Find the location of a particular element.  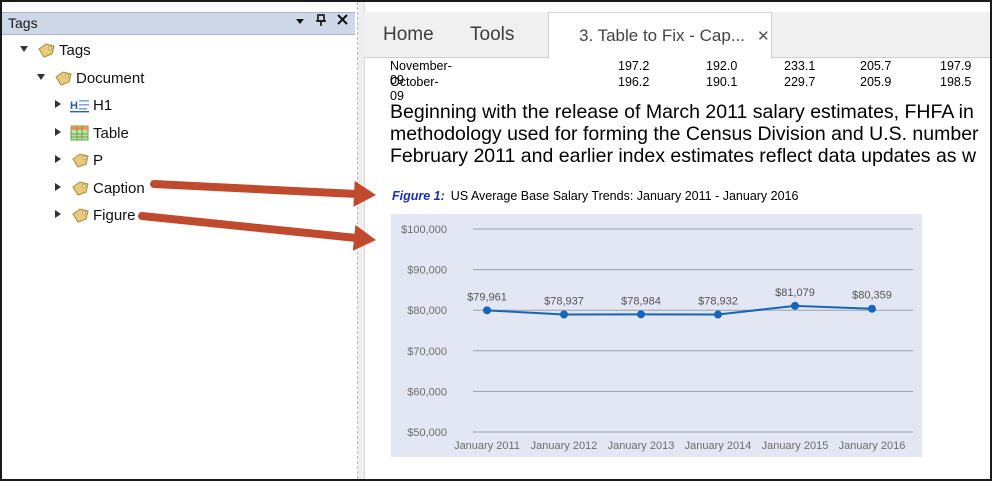

x-tick-label: January 2014 is located at coordinates (718, 446).